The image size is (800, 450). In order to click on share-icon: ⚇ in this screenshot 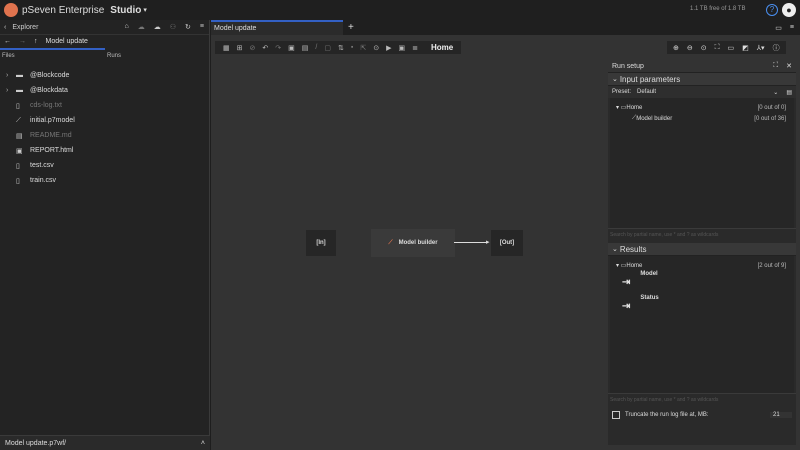, I will do `click(173, 27)`.